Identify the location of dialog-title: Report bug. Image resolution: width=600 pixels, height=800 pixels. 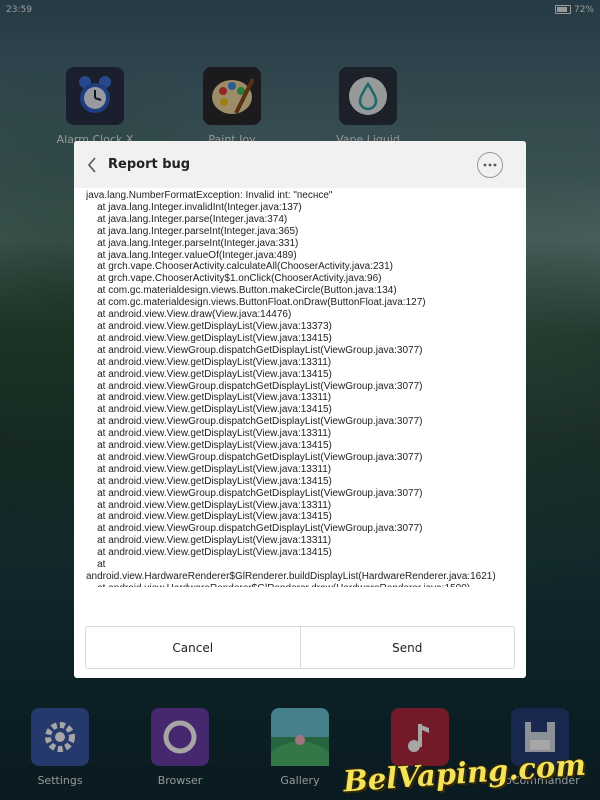
(149, 164).